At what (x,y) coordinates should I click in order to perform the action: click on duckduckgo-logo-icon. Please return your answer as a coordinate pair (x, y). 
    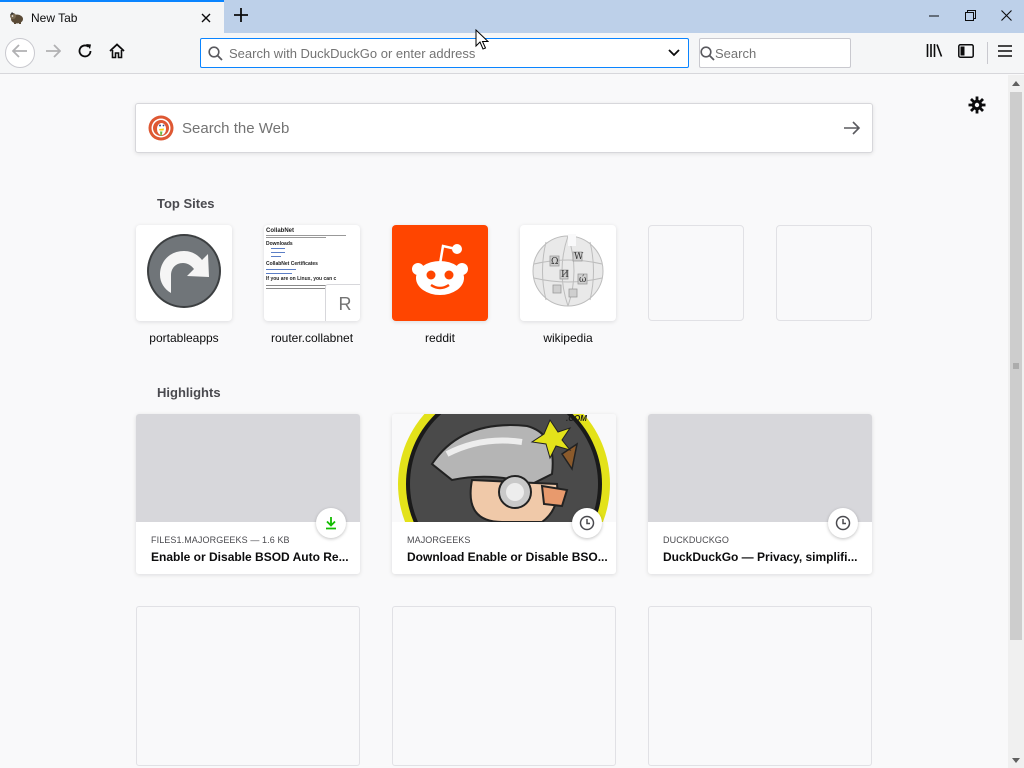
    Looking at the image, I should click on (161, 128).